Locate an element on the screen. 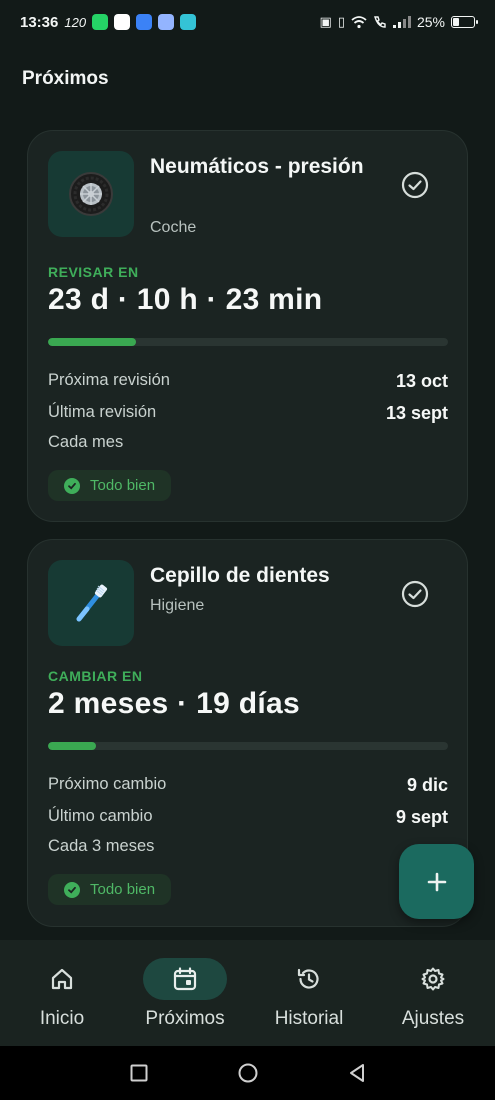 This screenshot has height=1100, width=495. next-change-label: Próximo cambio is located at coordinates (107, 784).